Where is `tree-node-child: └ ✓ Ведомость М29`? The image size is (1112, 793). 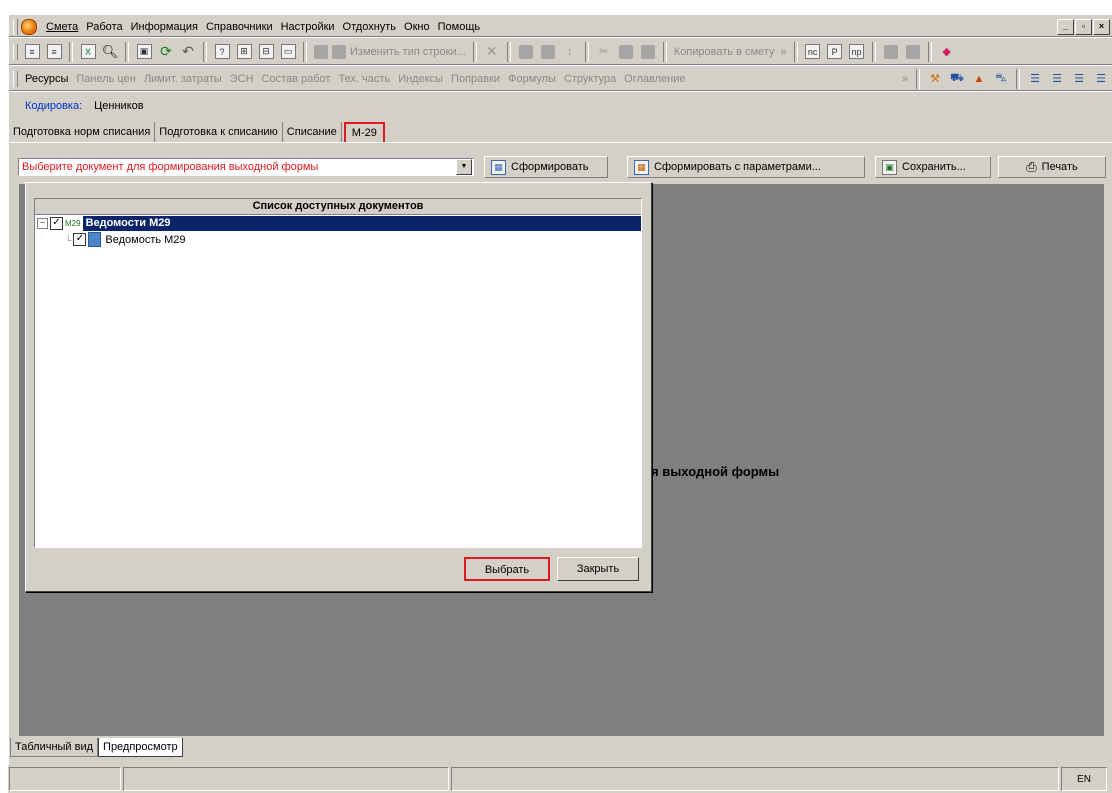 tree-node-child: └ ✓ Ведомость М29 is located at coordinates (125, 239).